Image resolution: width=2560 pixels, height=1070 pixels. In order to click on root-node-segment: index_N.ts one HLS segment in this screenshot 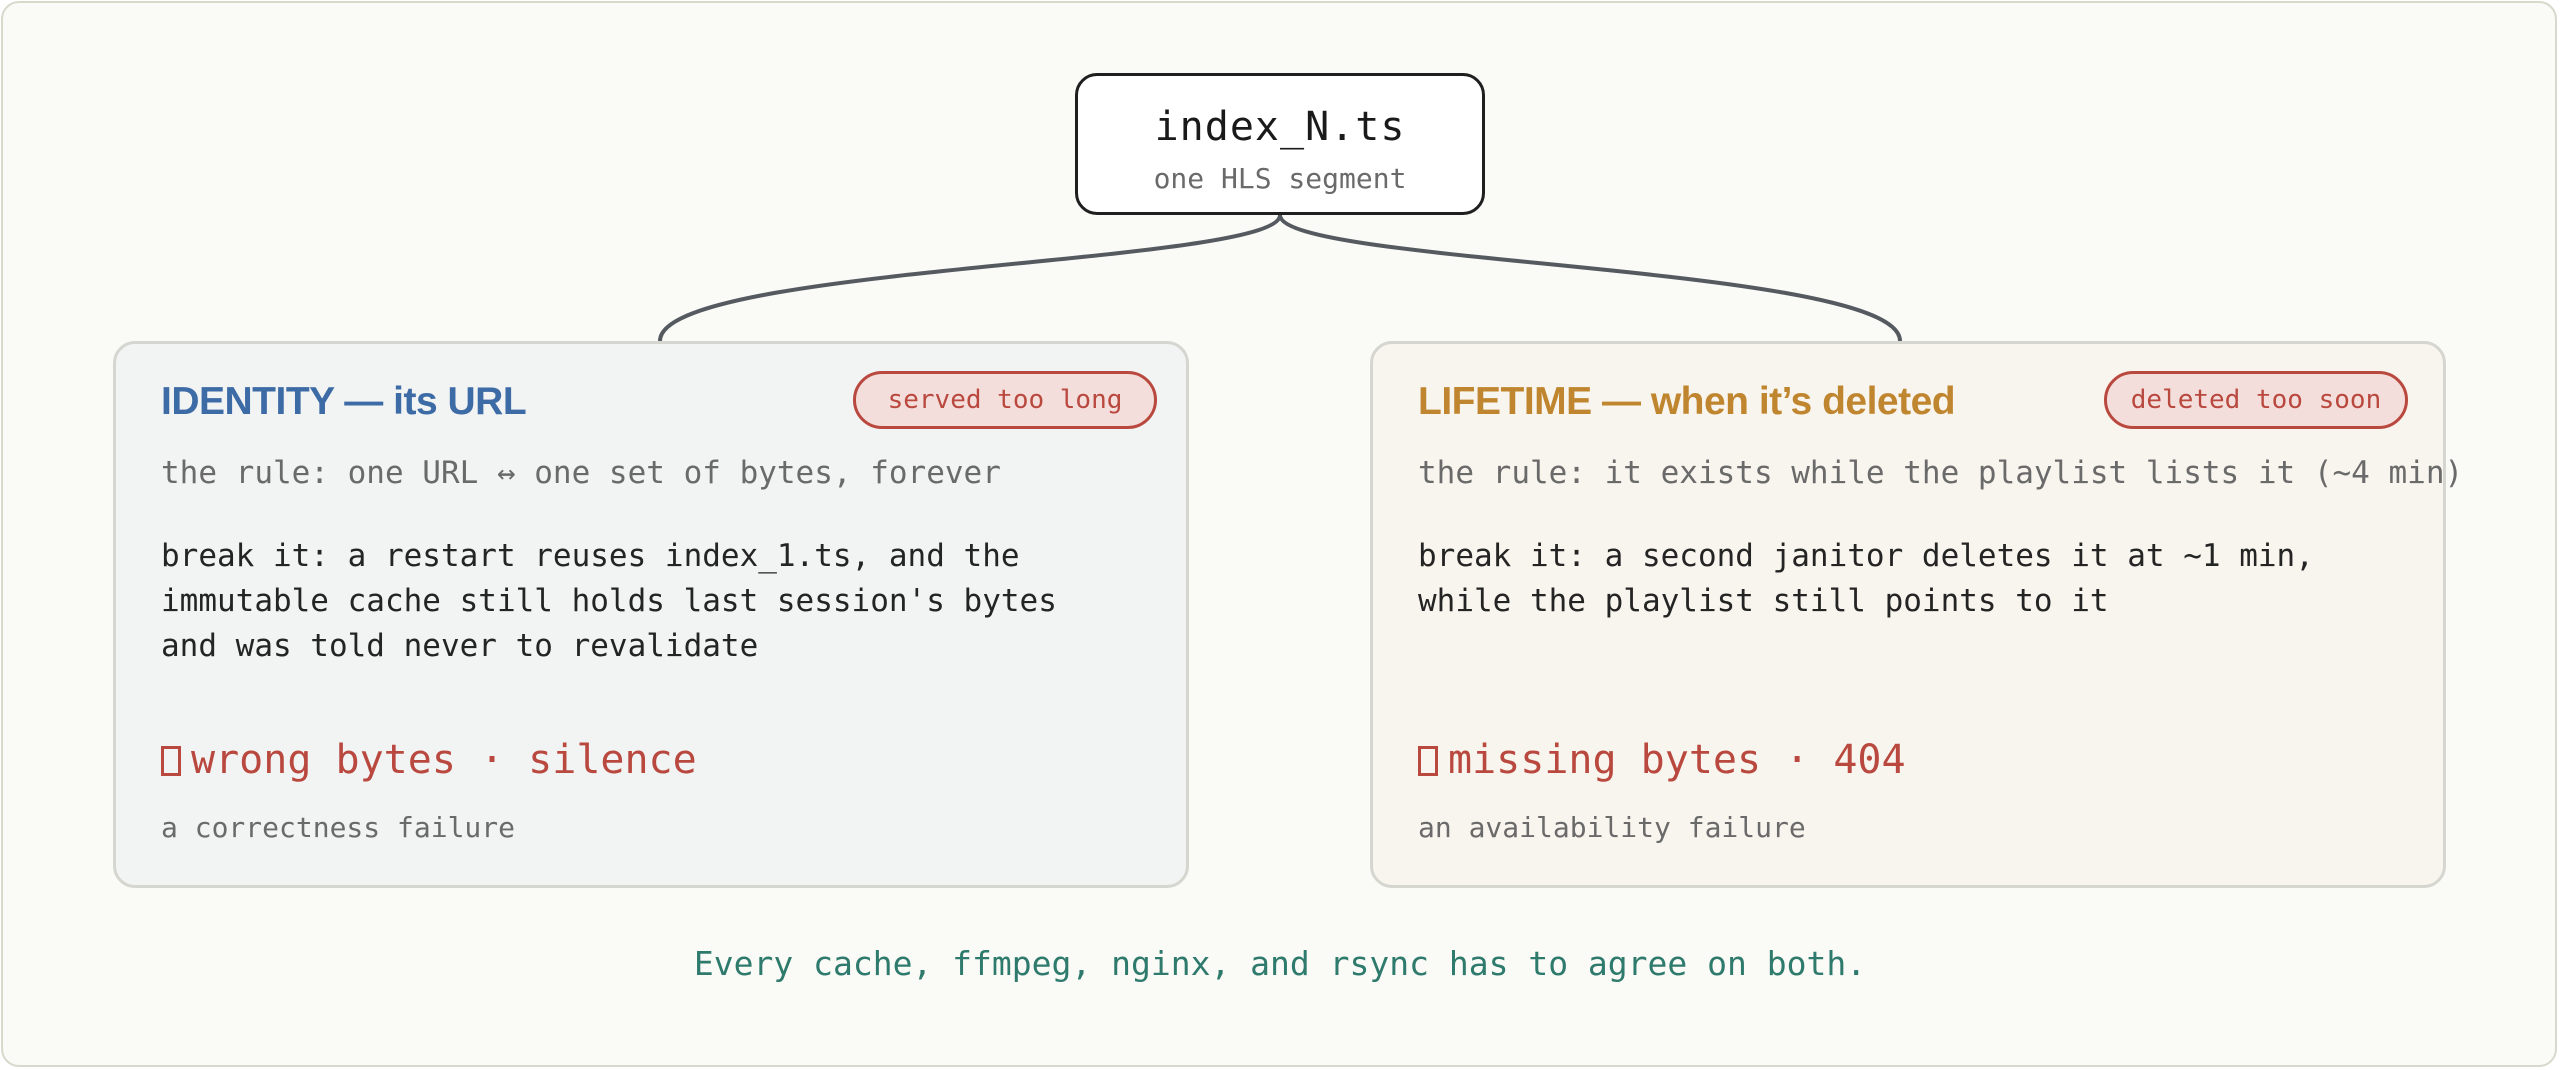, I will do `click(1280, 144)`.